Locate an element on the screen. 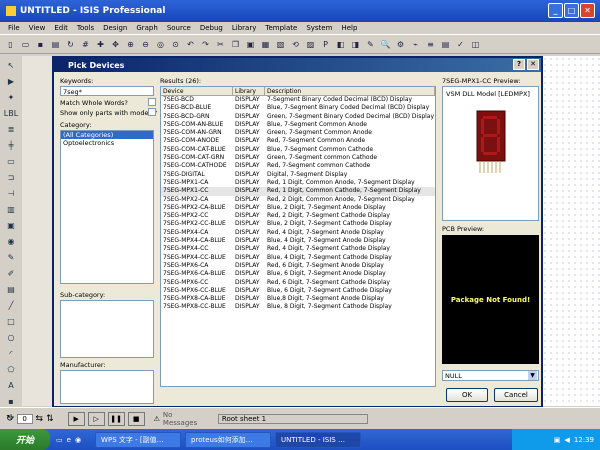 The image size is (600, 450). grid-icon: # is located at coordinates (85, 44).